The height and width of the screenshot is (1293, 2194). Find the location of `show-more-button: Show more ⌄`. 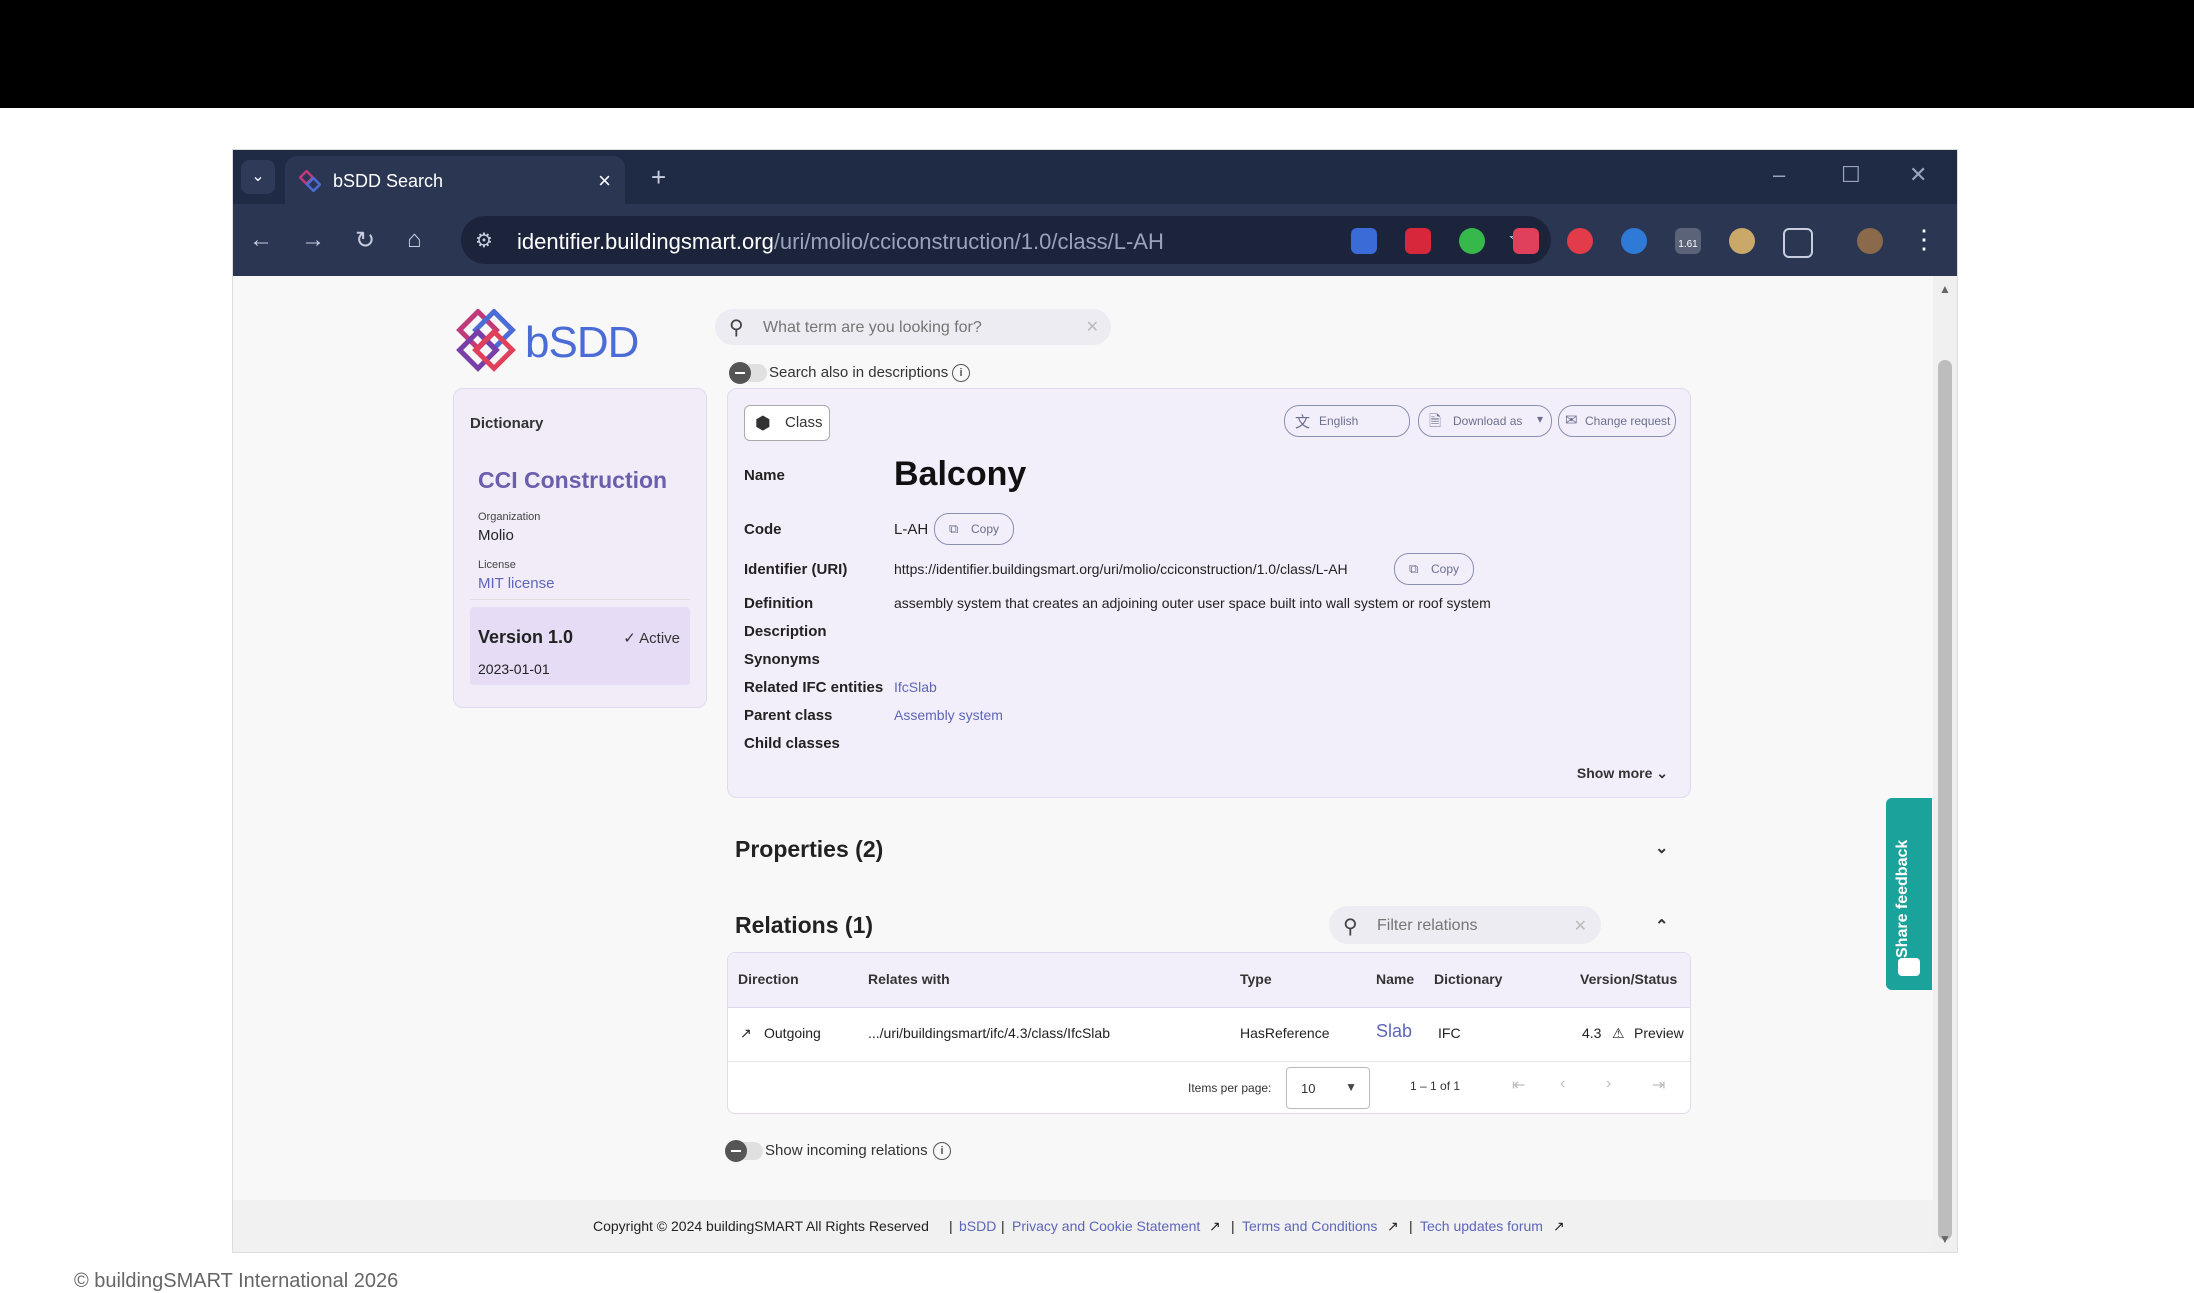

show-more-button: Show more ⌄ is located at coordinates (1622, 773).